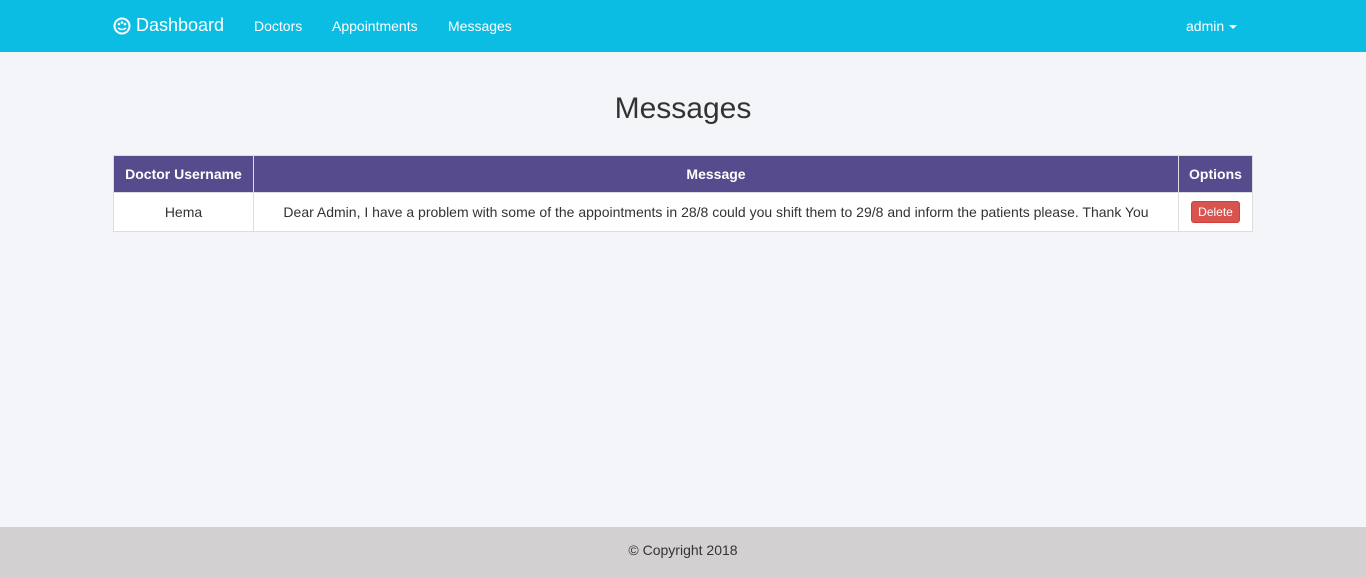 This screenshot has height=577, width=1366. What do you see at coordinates (1205, 26) in the screenshot?
I see `user-name: admin` at bounding box center [1205, 26].